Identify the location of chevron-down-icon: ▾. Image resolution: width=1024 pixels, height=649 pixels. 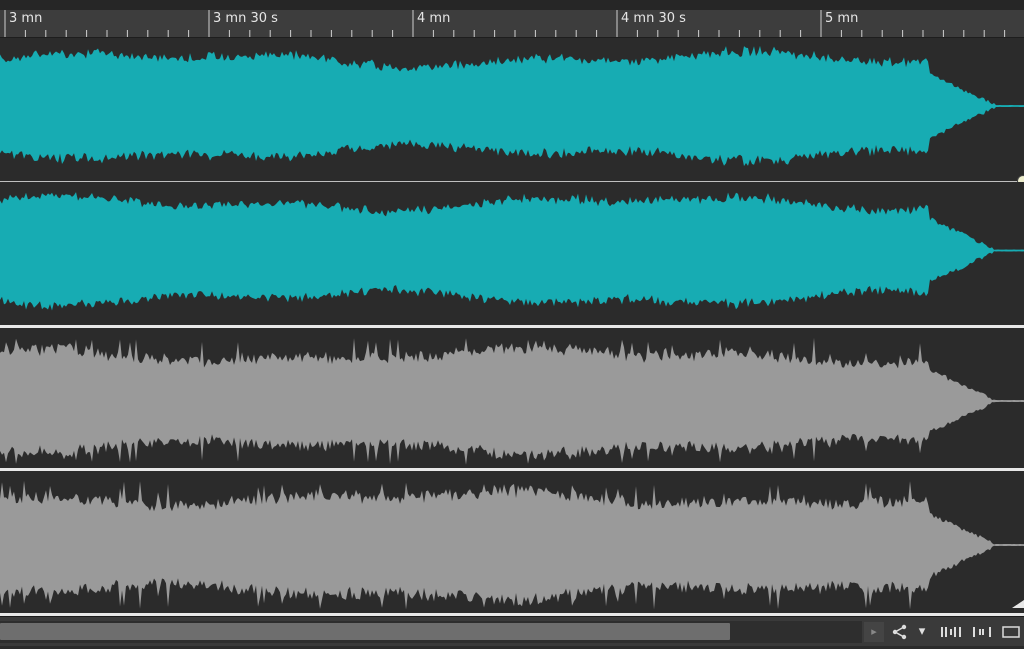
(922, 632).